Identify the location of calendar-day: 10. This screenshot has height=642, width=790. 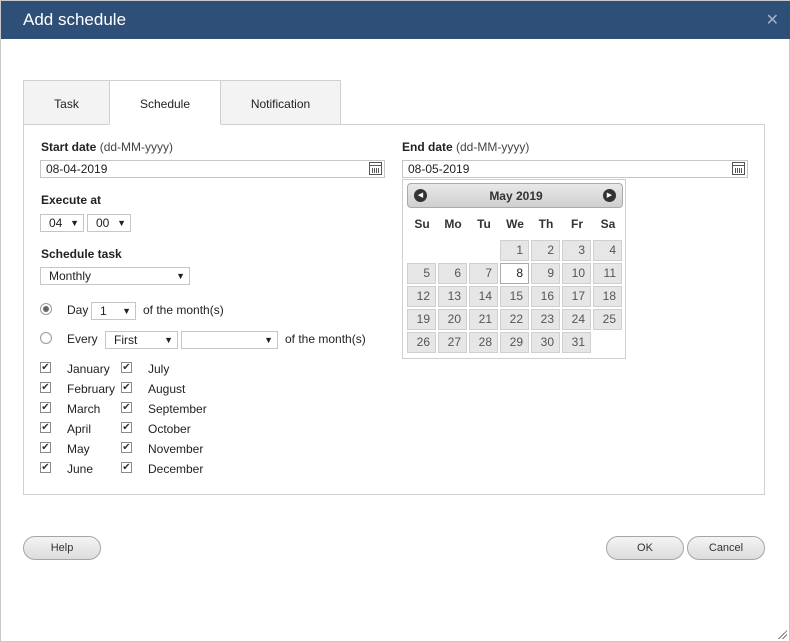
(576, 273).